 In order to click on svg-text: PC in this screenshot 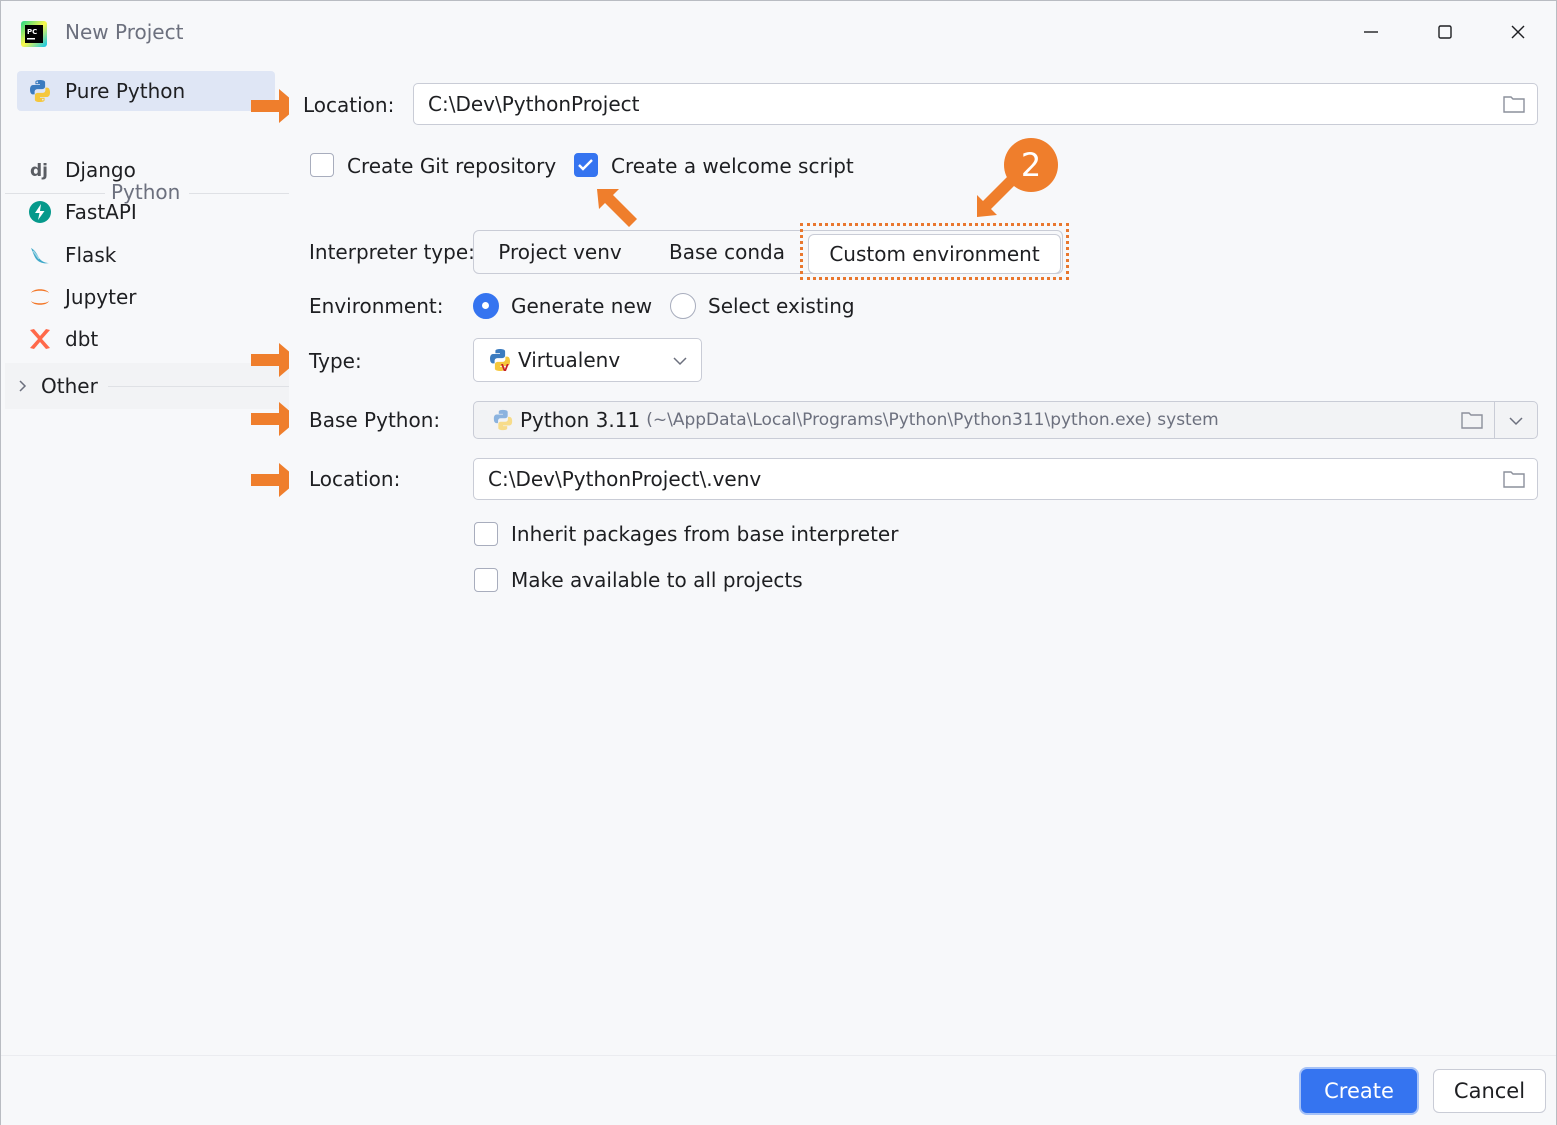, I will do `click(32, 32)`.